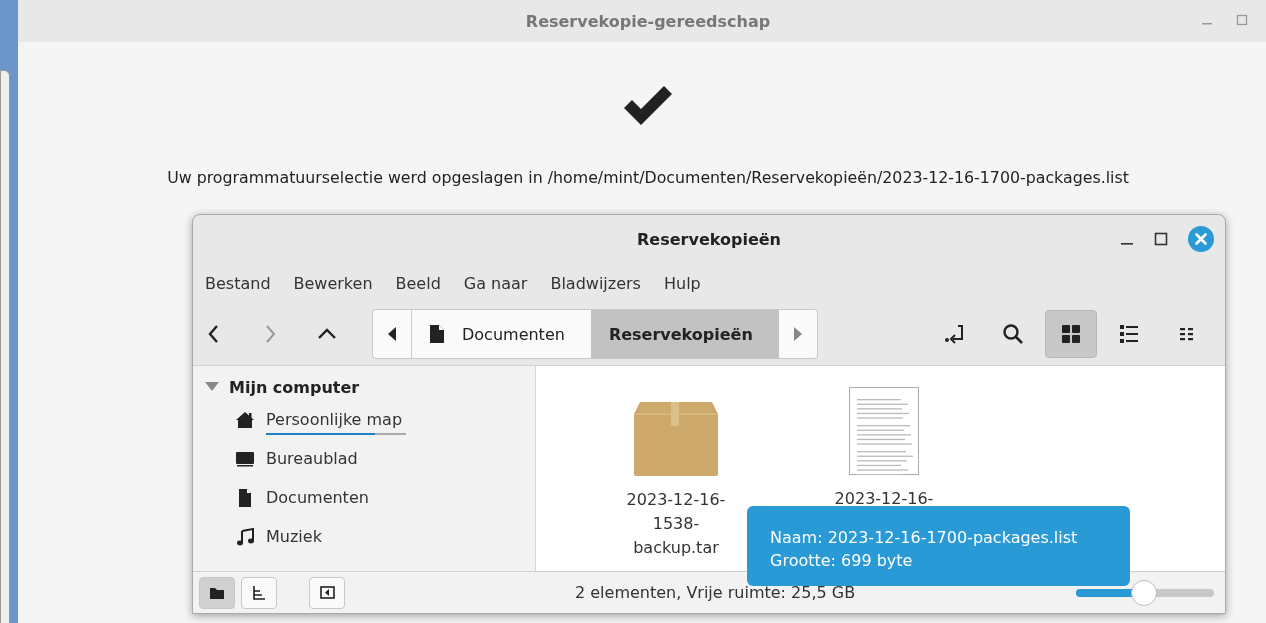 This screenshot has width=1266, height=623. I want to click on path-button: Reservekopieën, so click(684, 334).